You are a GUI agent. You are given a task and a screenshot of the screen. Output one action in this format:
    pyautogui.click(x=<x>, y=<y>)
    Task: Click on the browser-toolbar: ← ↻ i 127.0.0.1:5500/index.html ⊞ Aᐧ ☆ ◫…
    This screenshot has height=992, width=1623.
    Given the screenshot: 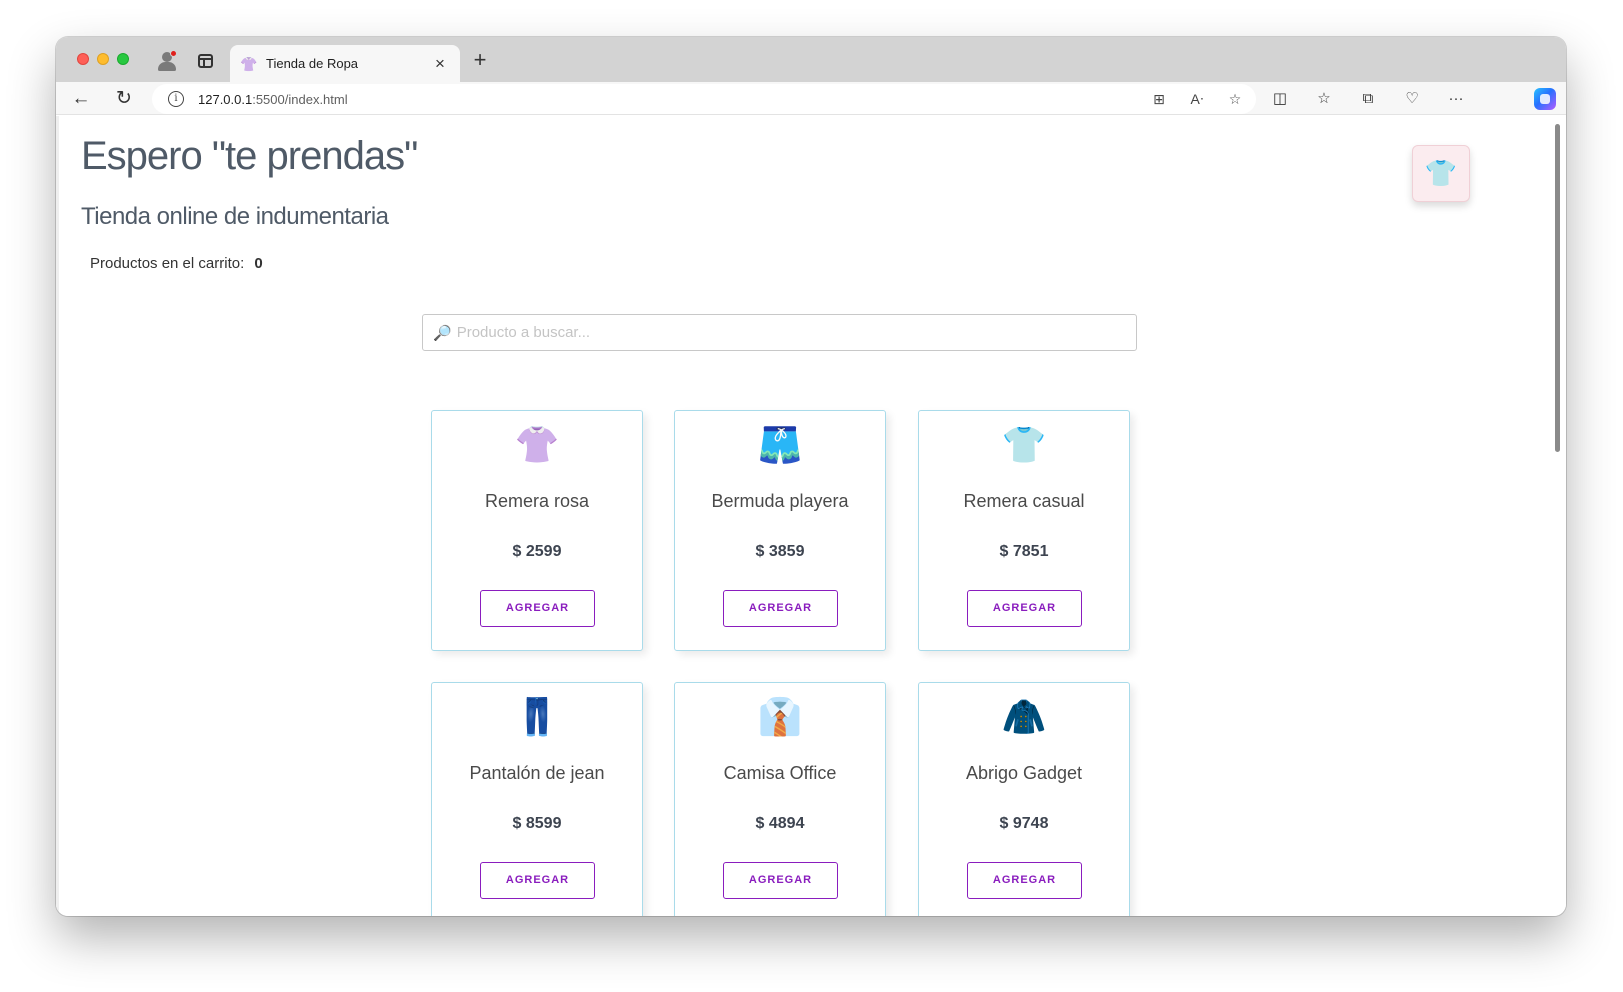 What is the action you would take?
    pyautogui.click(x=811, y=98)
    